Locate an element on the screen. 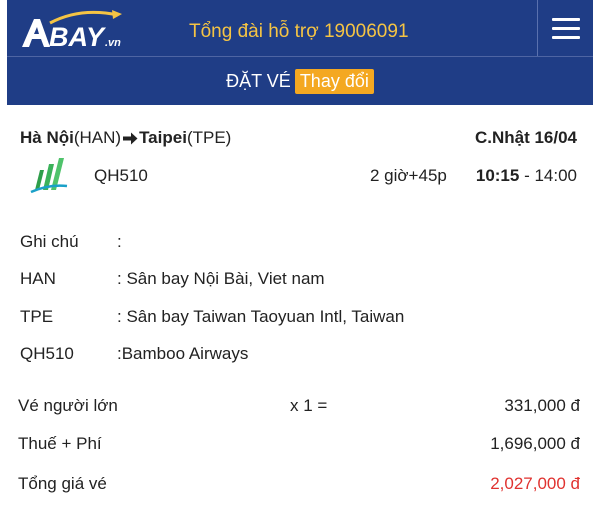  flight-route: Hà Nội(HAN) Taipei(TPE) is located at coordinates (125, 139).